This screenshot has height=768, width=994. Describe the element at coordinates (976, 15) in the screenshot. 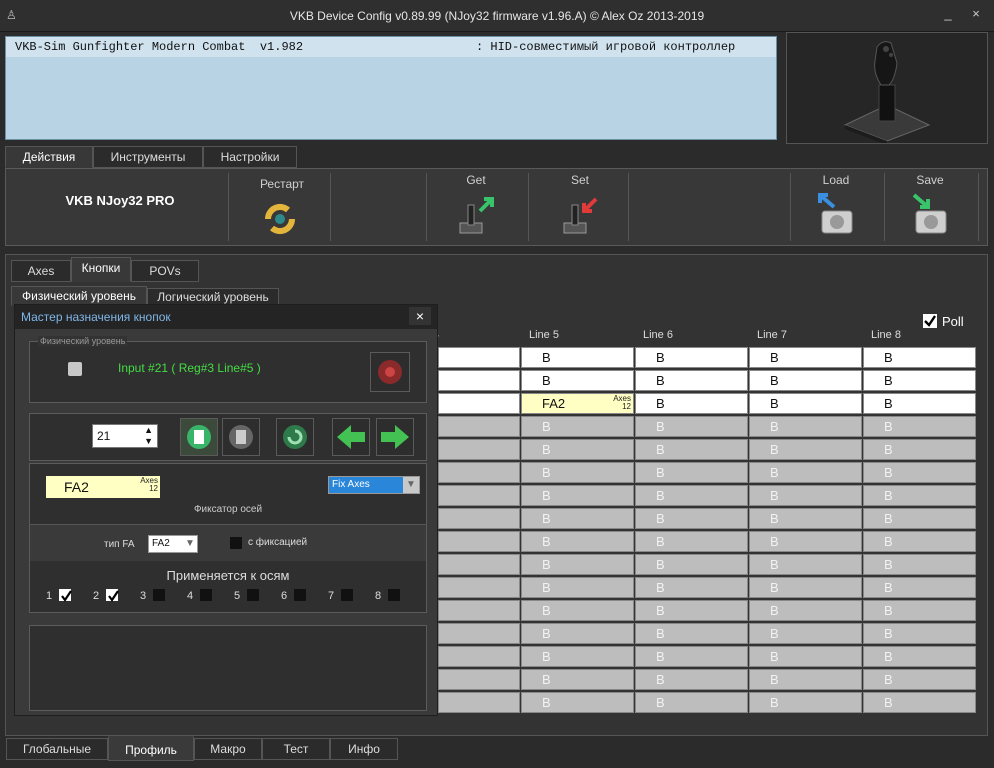

I see `close-window-button: ×` at that location.